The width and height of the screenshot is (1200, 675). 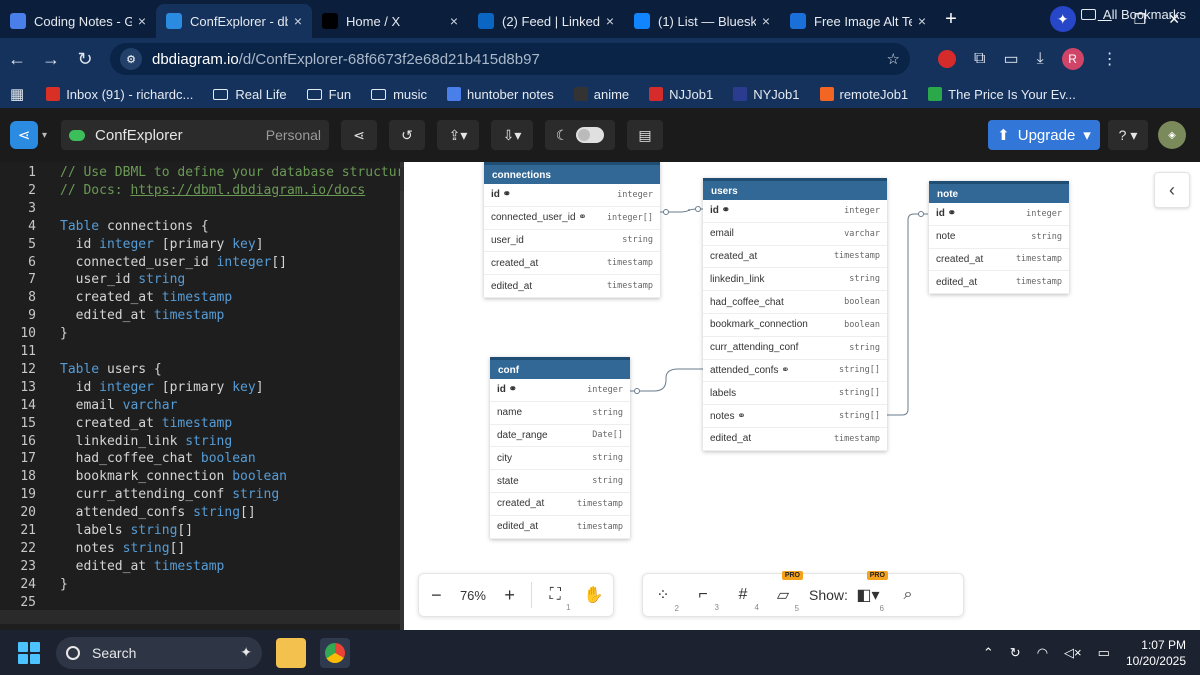 What do you see at coordinates (1062, 19) in the screenshot?
I see `gemini-icon: ✦` at bounding box center [1062, 19].